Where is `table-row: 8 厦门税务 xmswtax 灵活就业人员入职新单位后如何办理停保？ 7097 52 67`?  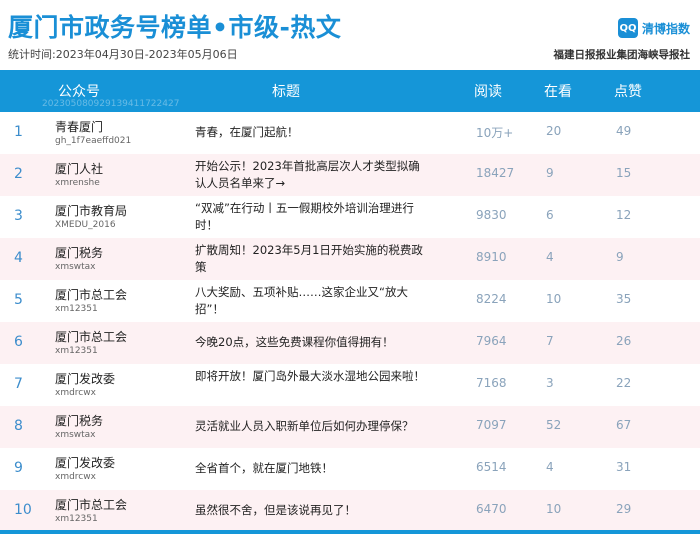 table-row: 8 厦门税务 xmswtax 灵活就业人员入职新单位后如何办理停保？ 7097 52 67 is located at coordinates (350, 427).